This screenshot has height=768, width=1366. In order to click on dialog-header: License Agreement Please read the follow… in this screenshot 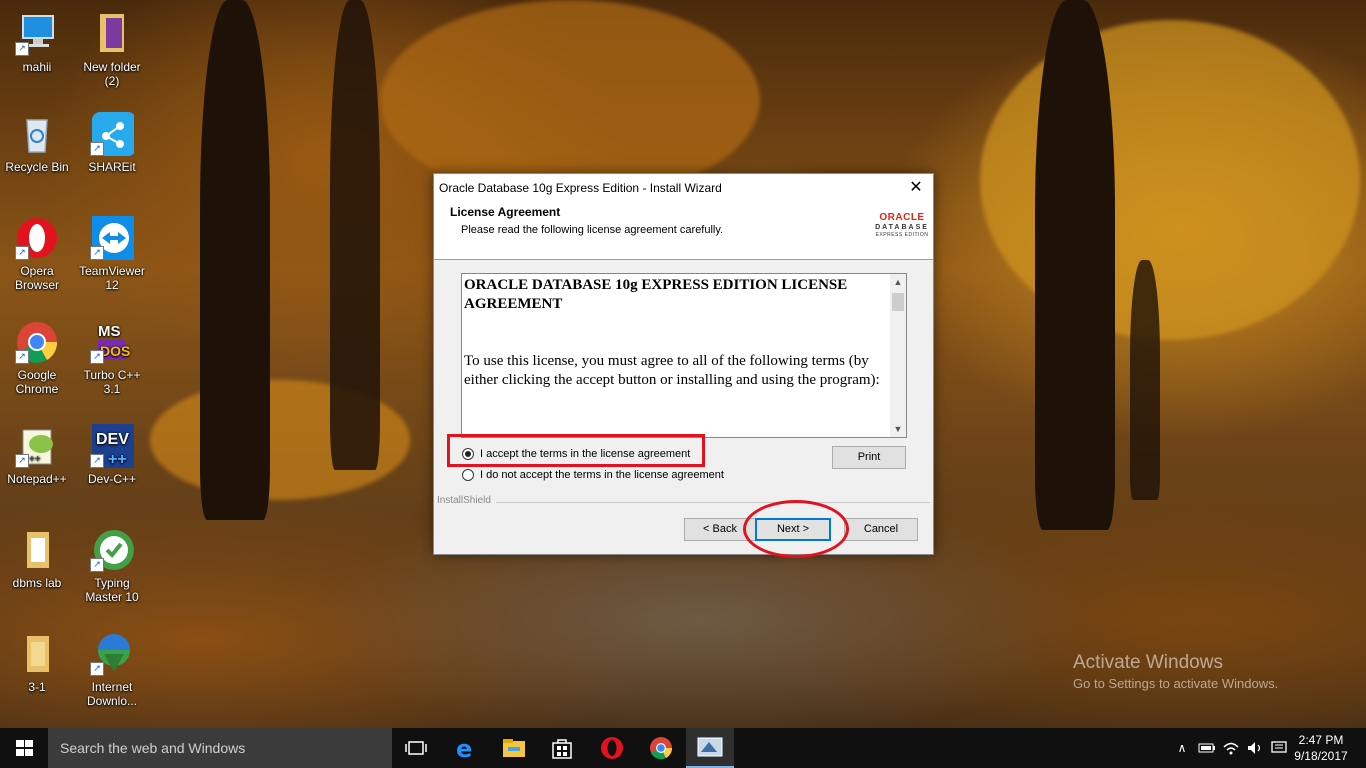, I will do `click(683, 230)`.